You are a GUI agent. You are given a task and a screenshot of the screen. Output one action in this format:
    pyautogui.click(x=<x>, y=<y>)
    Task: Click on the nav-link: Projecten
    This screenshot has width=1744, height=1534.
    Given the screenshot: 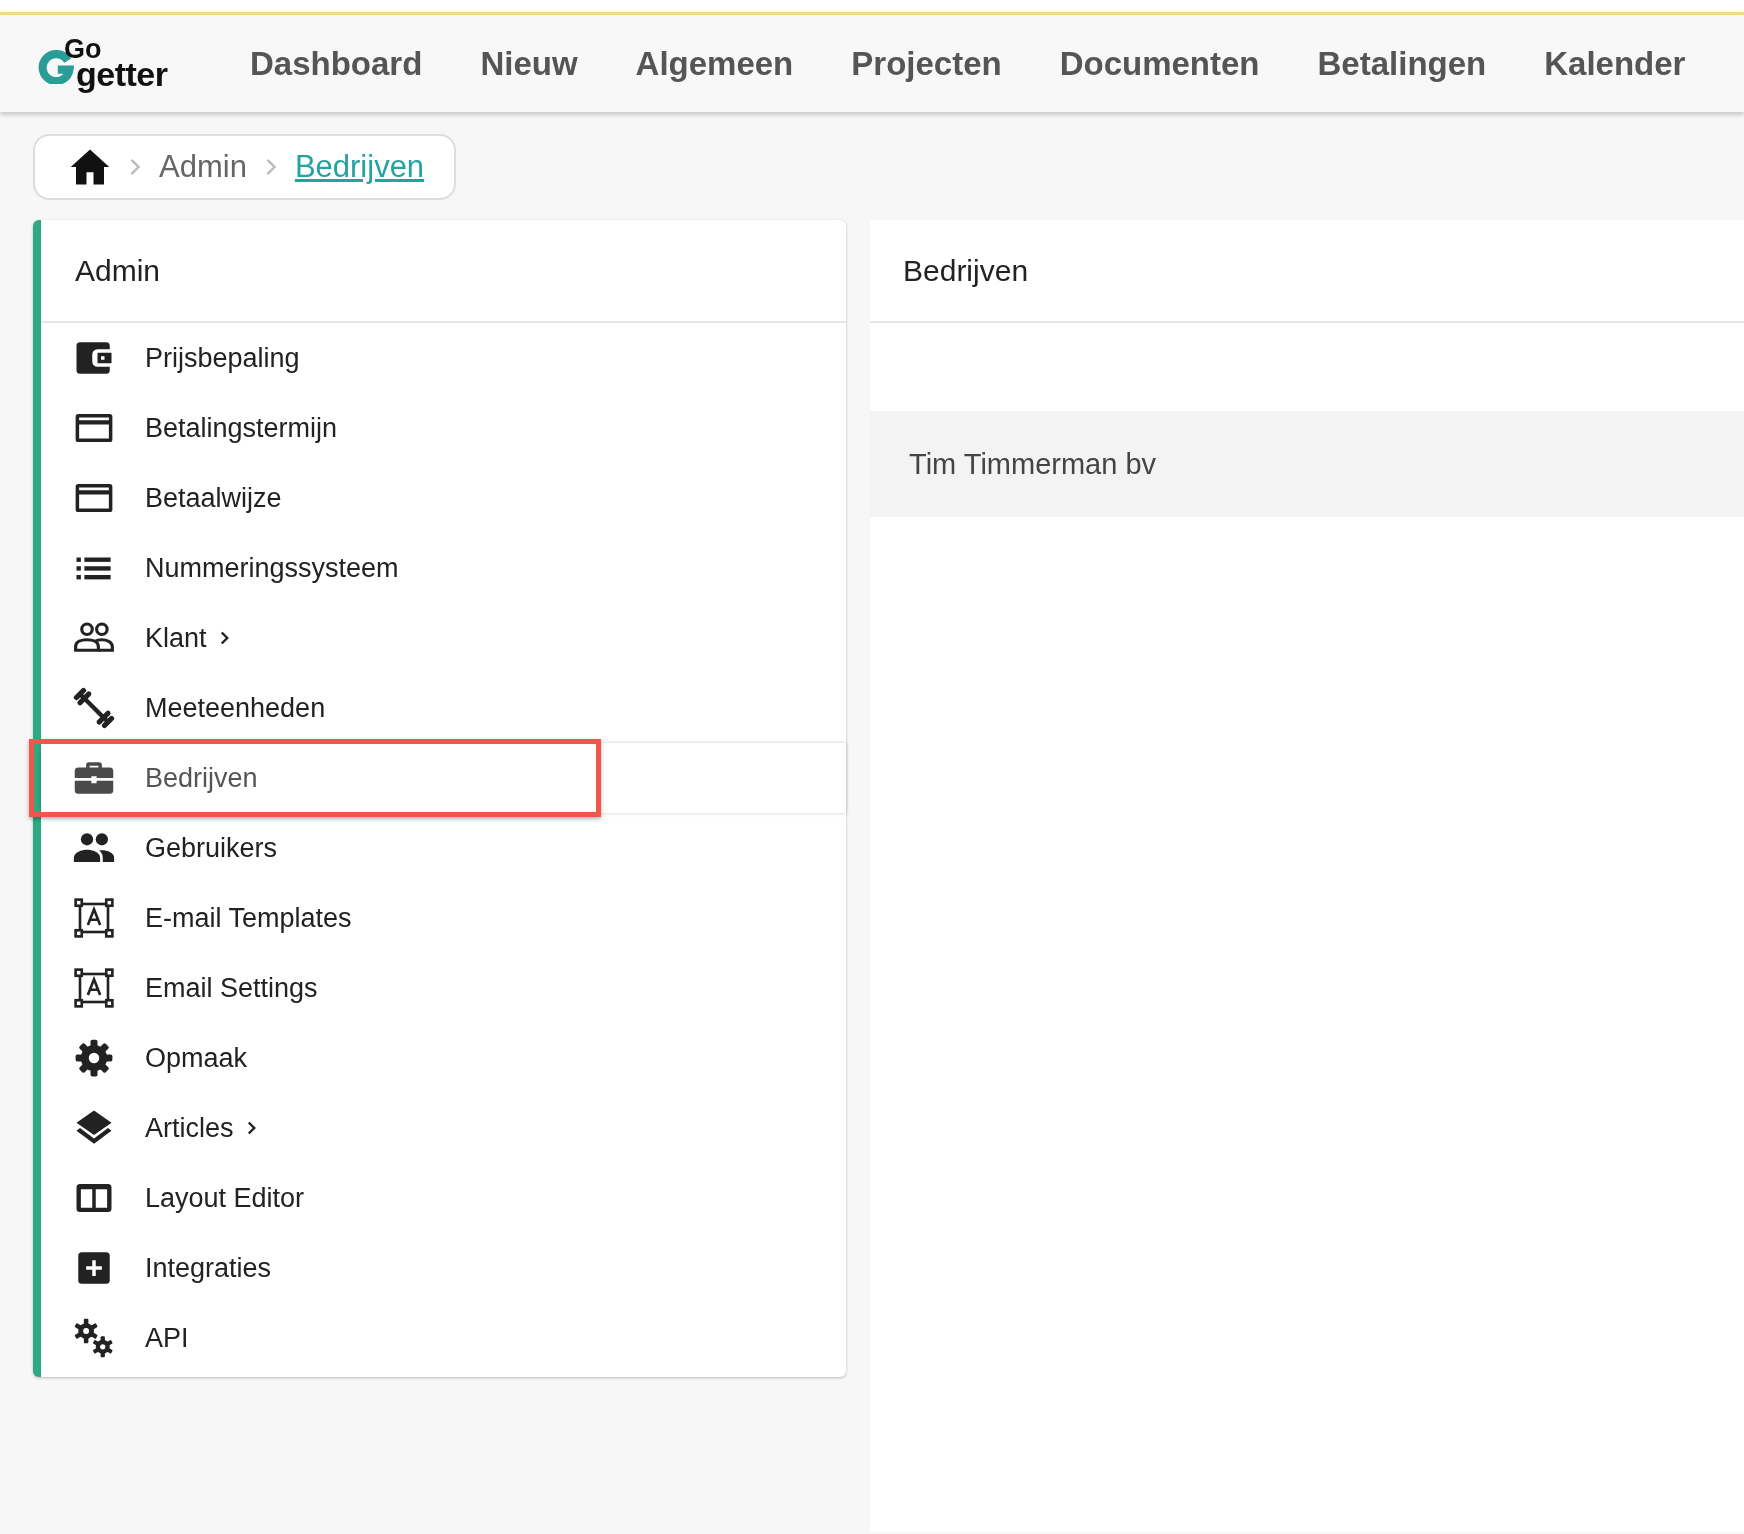 What is the action you would take?
    pyautogui.click(x=926, y=63)
    